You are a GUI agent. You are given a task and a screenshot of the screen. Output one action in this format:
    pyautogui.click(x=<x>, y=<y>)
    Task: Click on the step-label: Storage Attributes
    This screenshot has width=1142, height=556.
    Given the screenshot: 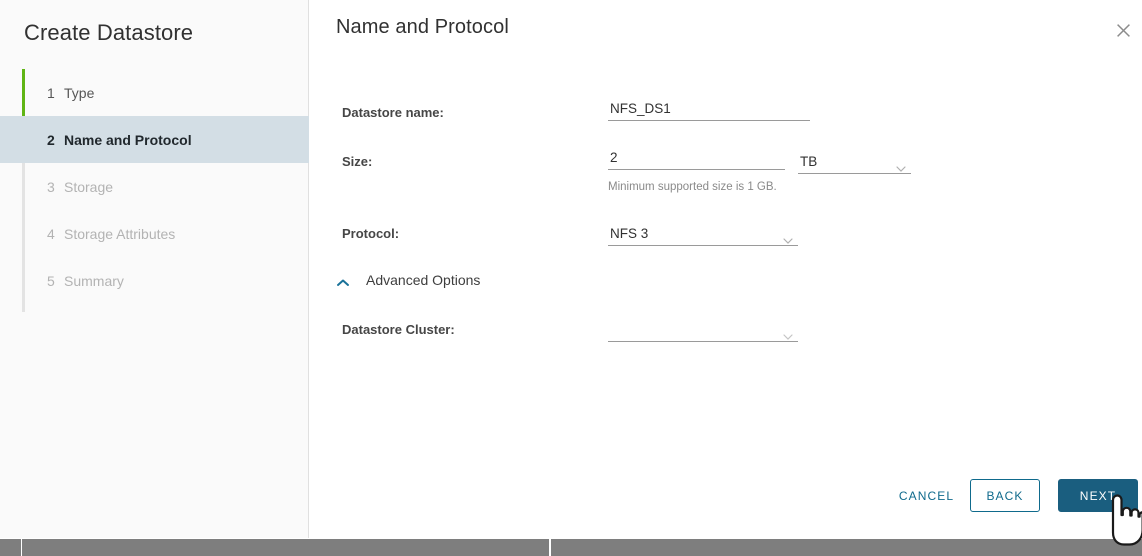 What is the action you would take?
    pyautogui.click(x=120, y=233)
    